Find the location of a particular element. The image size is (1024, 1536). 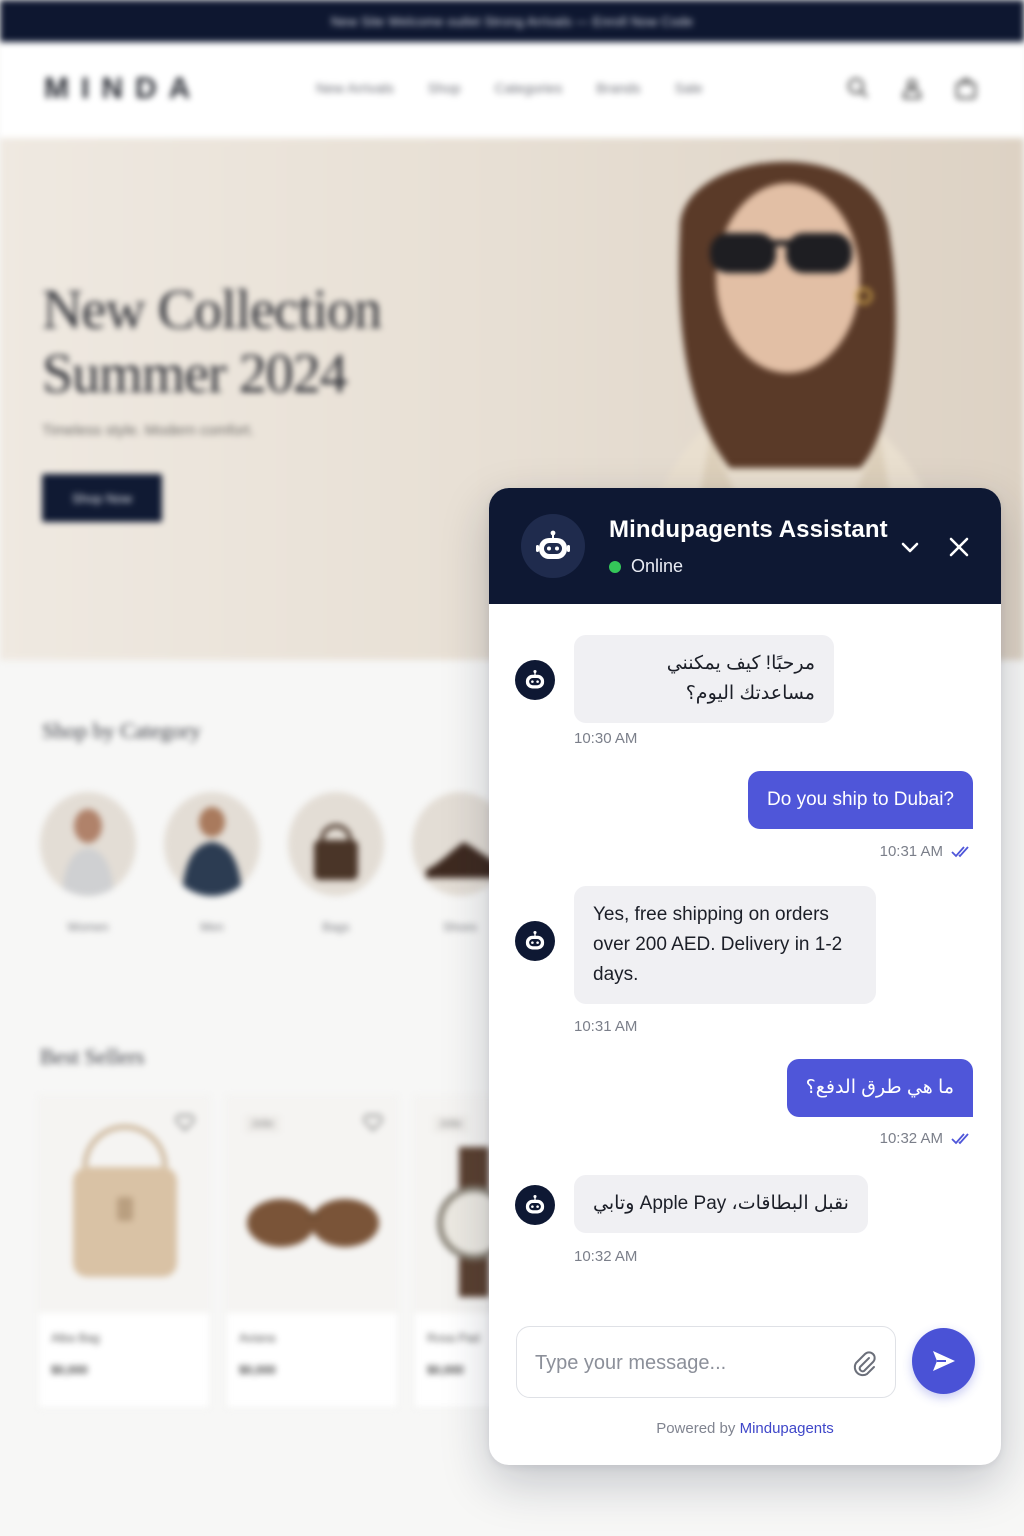

category-bags: Bags is located at coordinates (336, 863).